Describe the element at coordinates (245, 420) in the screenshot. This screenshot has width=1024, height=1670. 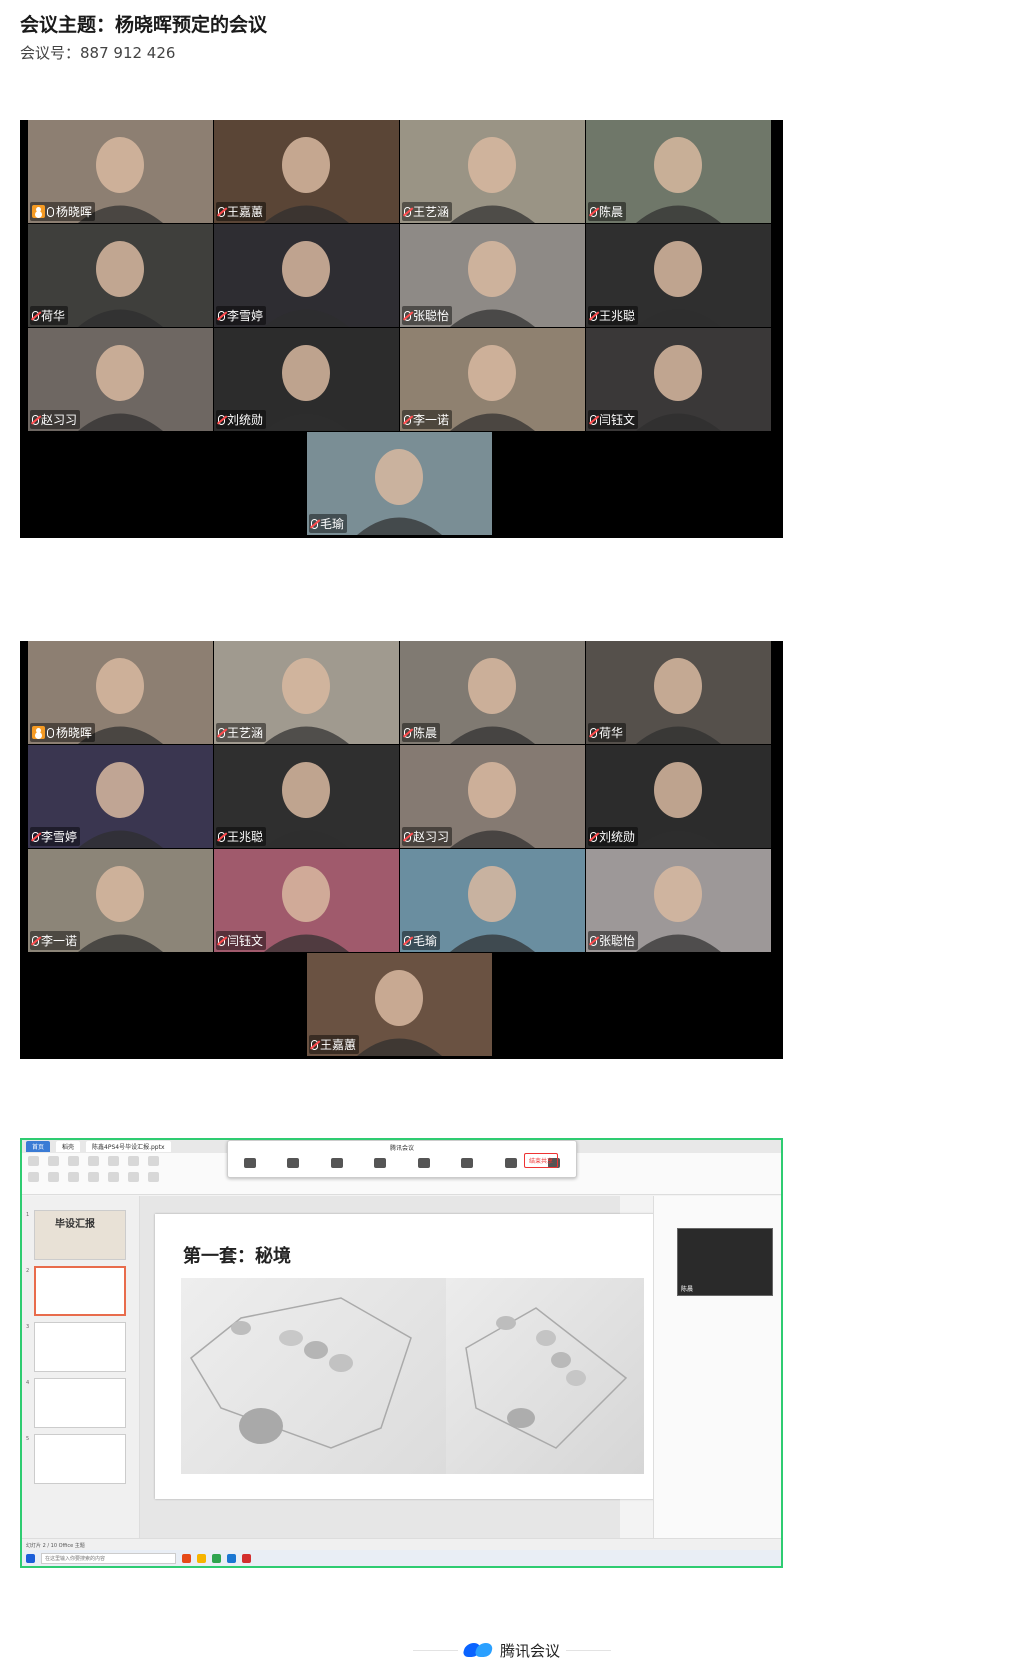
I see `participant-name: 刘统勋` at that location.